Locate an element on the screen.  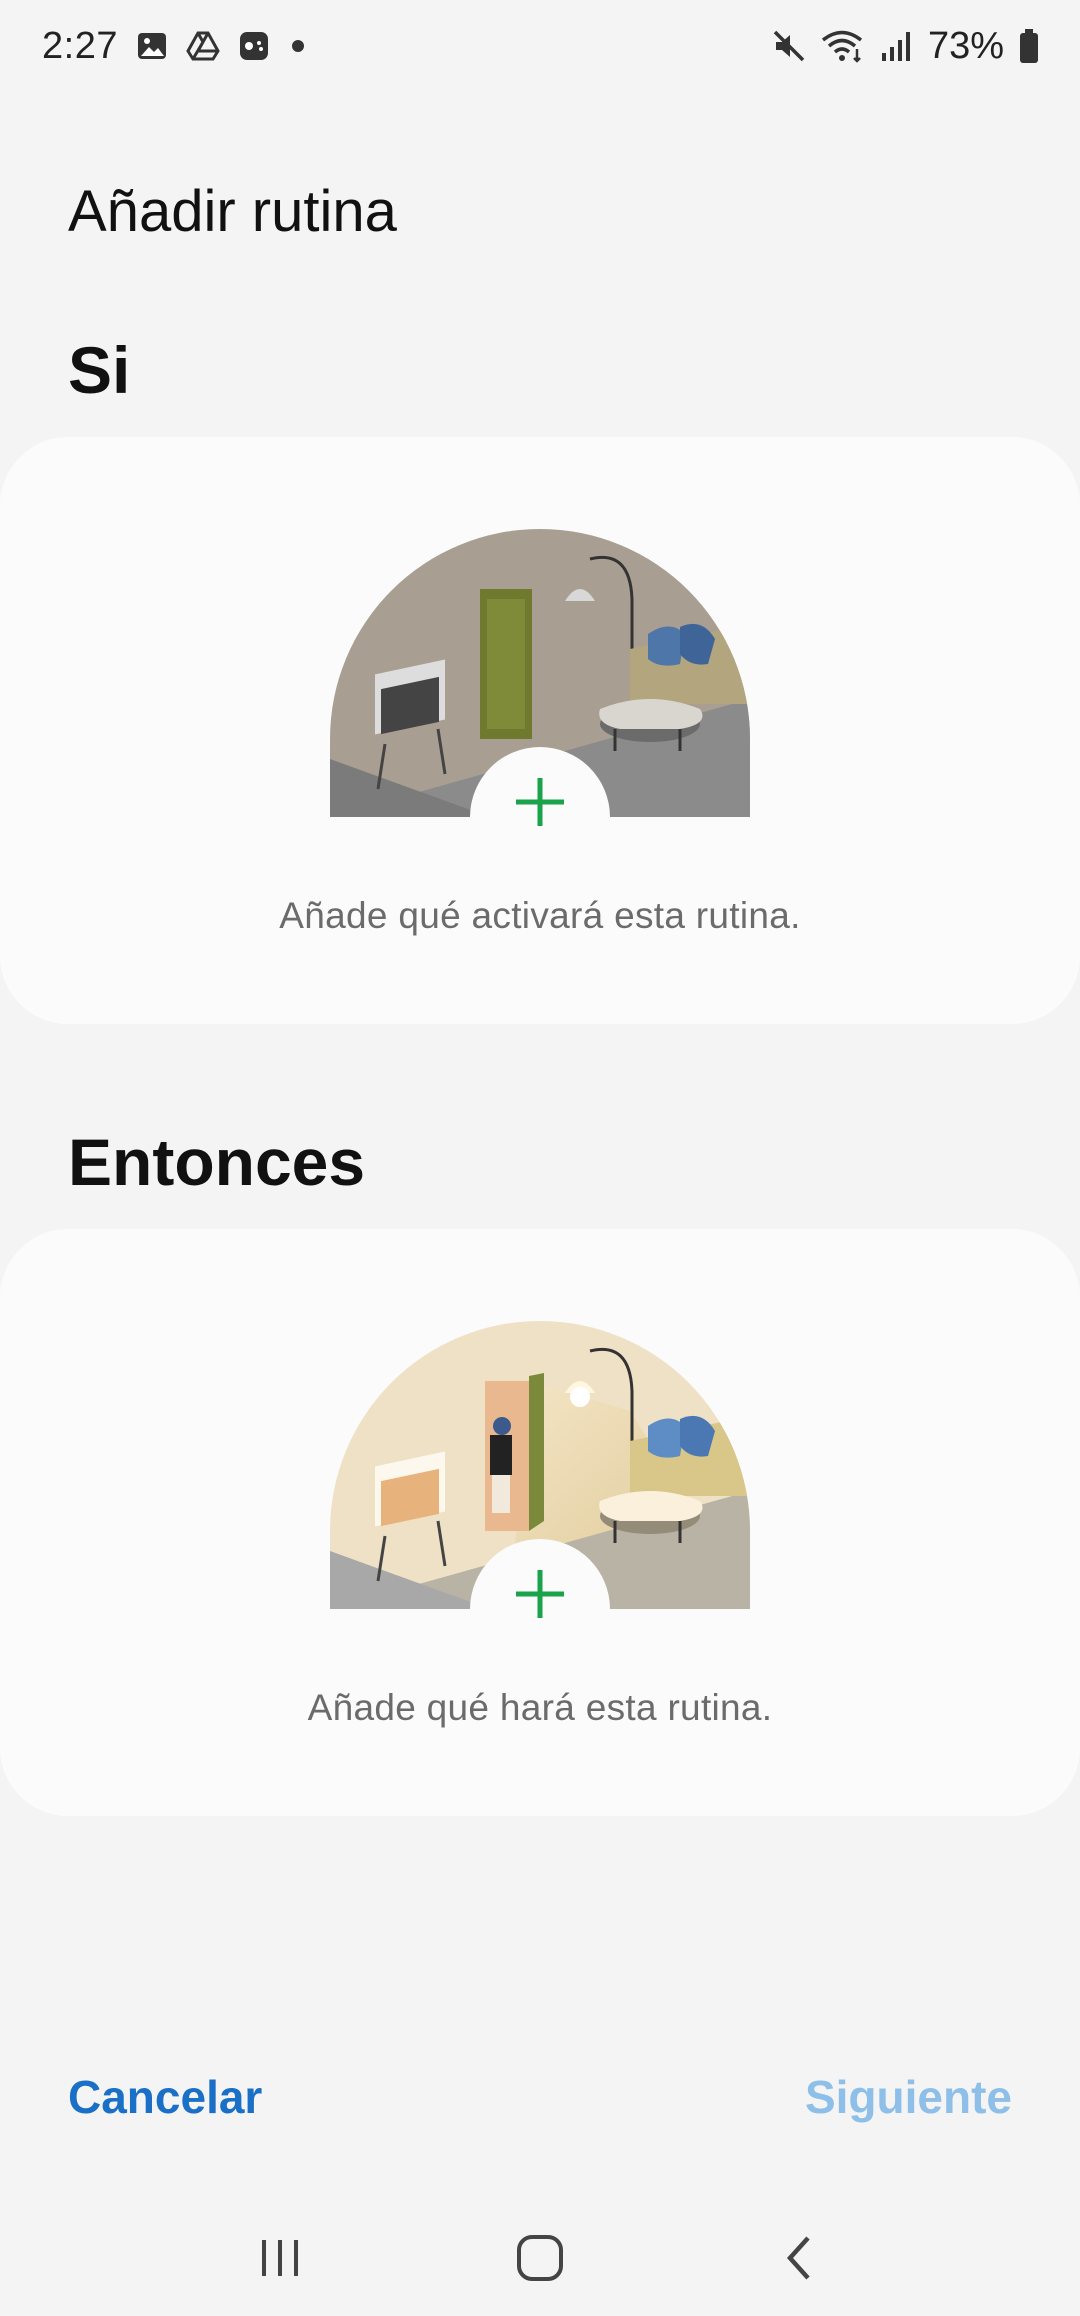
drive-icon is located at coordinates (203, 46).